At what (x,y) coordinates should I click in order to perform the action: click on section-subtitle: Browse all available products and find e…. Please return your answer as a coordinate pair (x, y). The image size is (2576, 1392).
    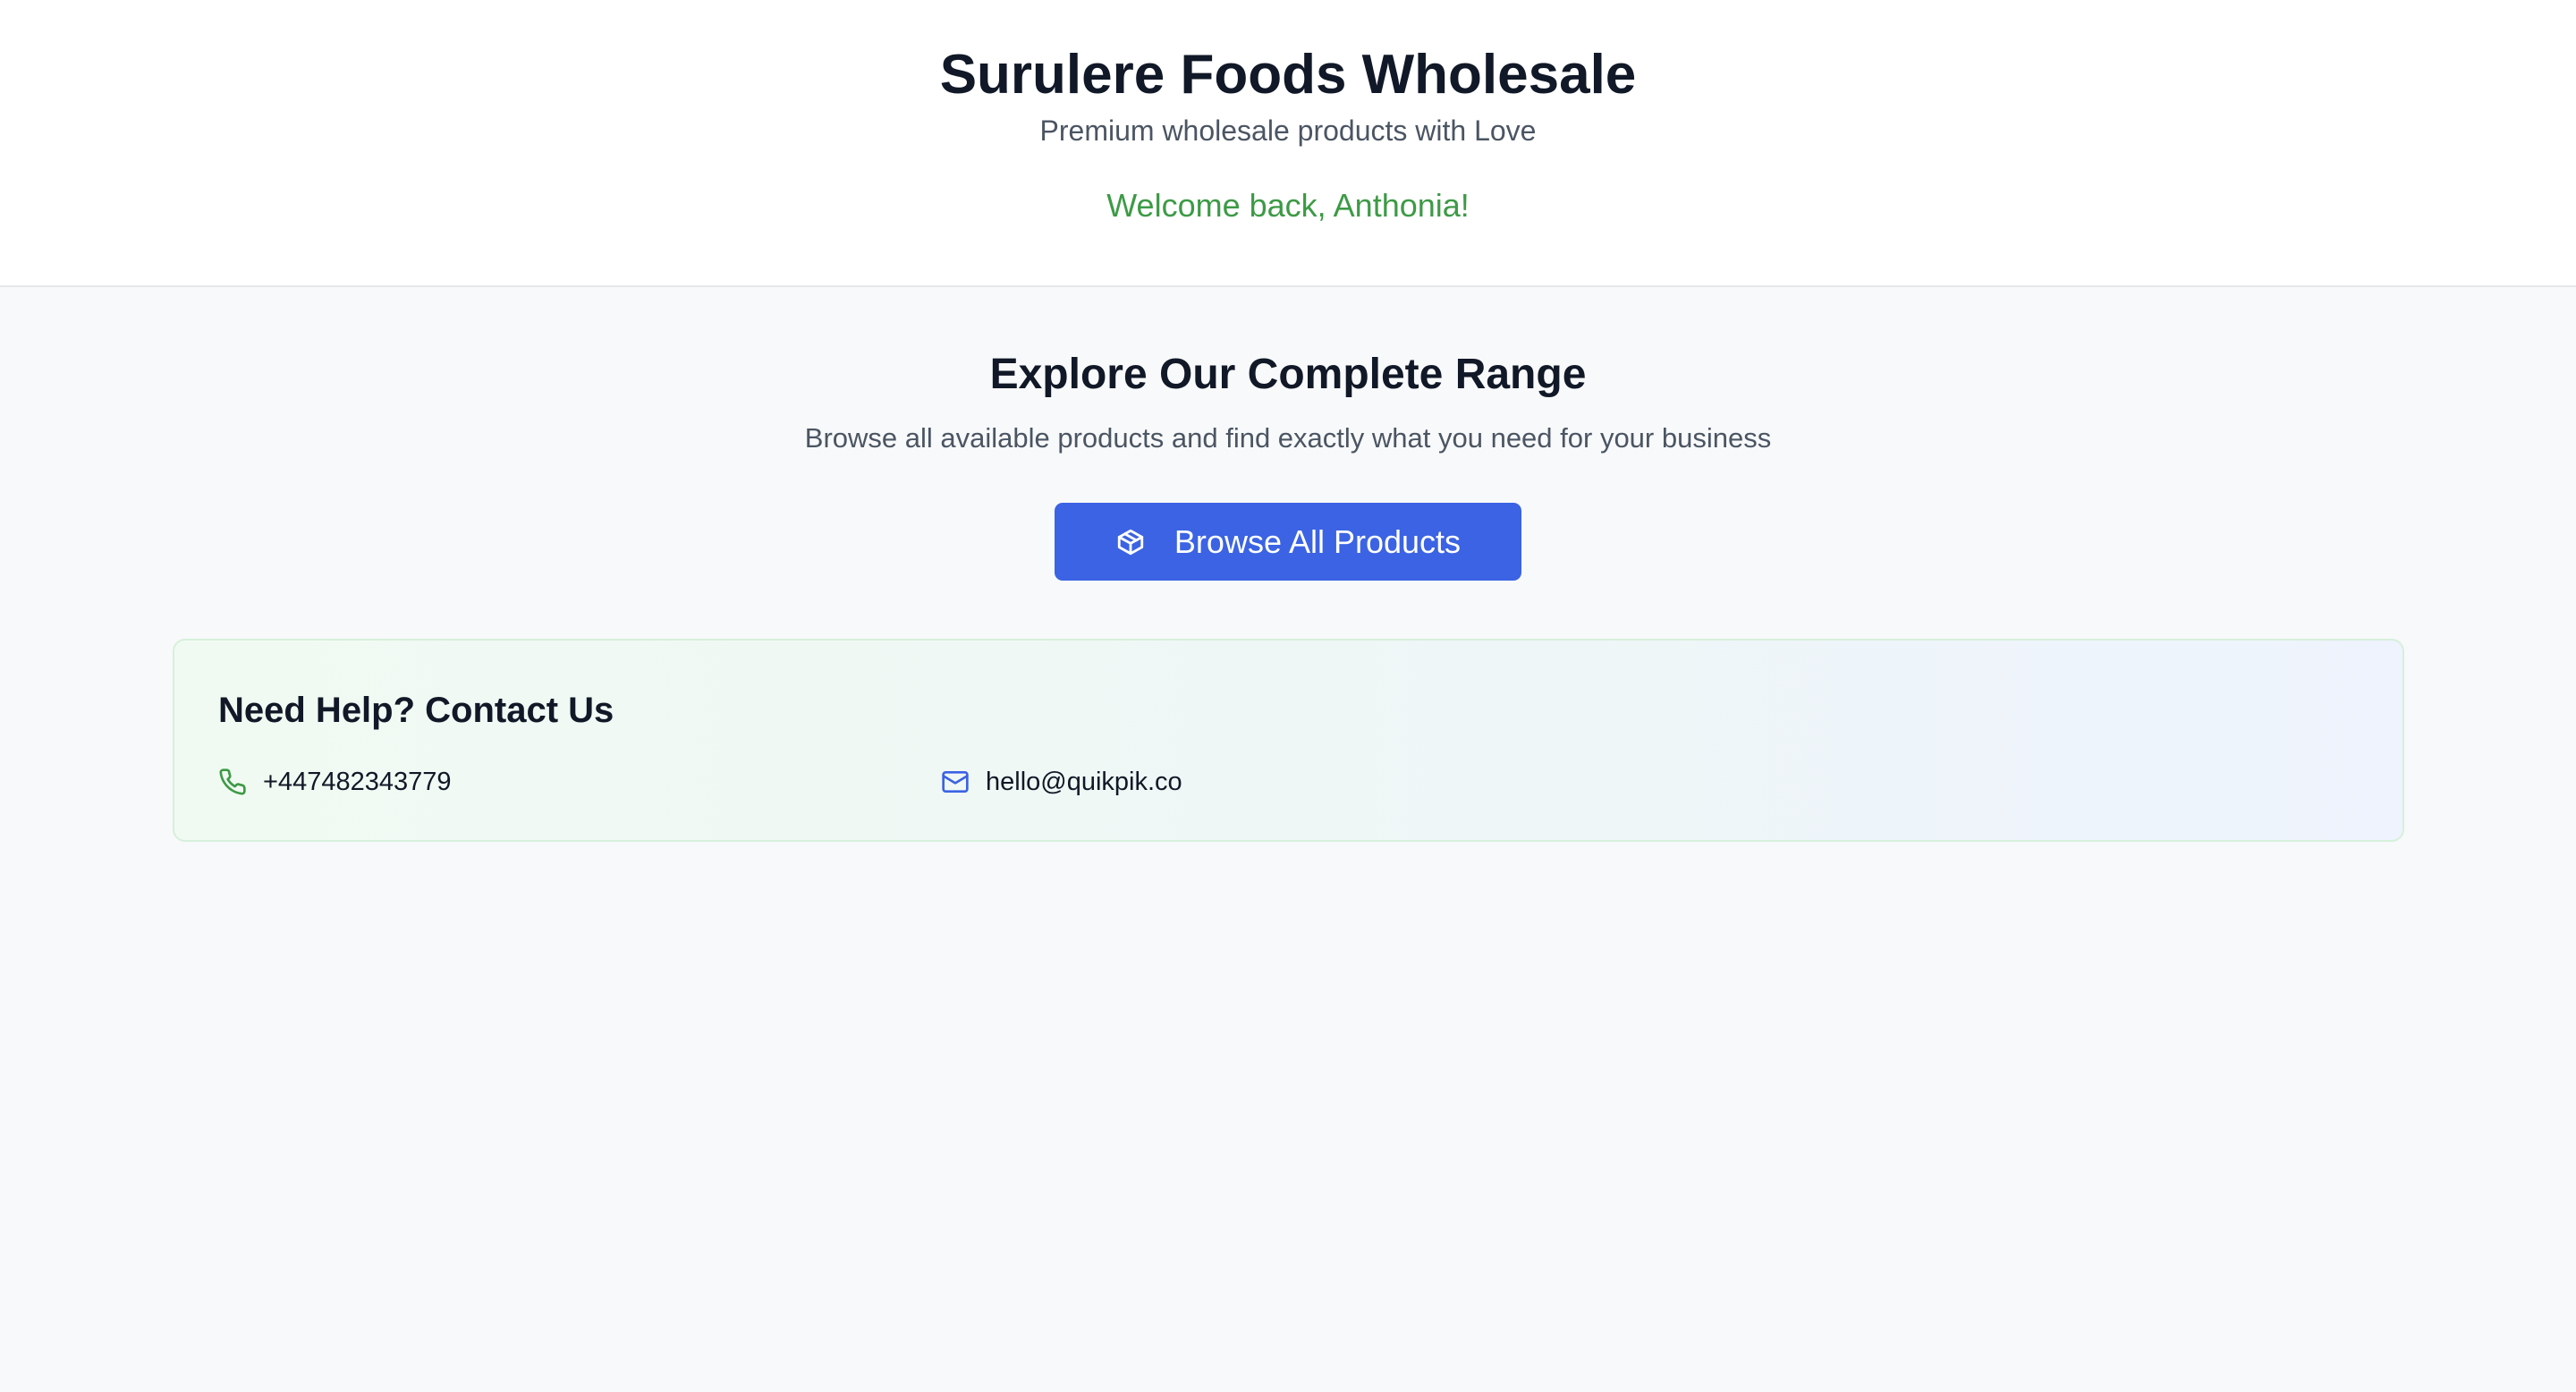
    Looking at the image, I should click on (1288, 438).